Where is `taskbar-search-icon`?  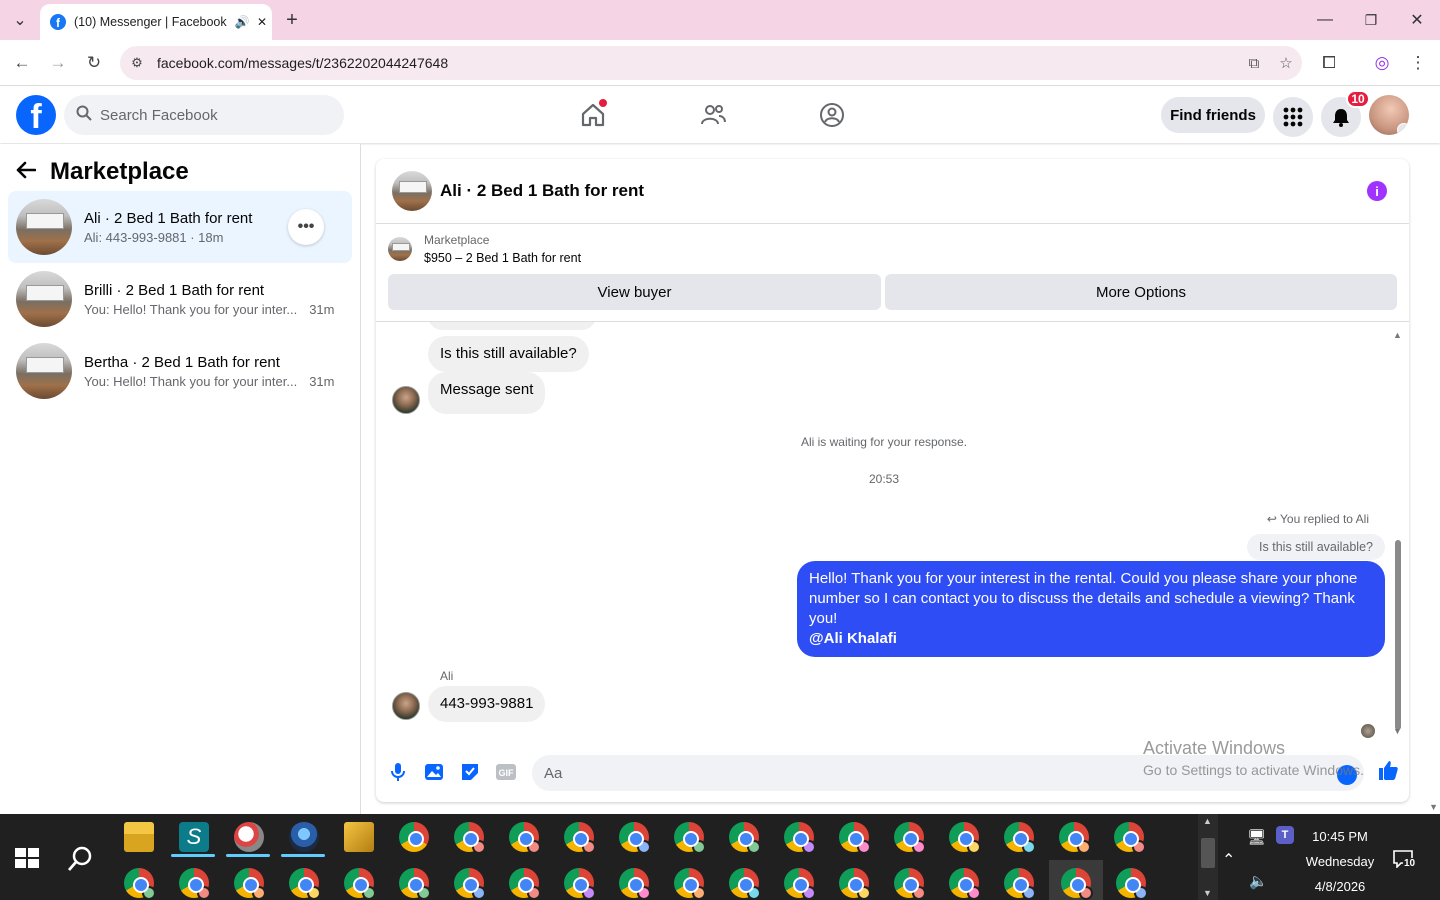 taskbar-search-icon is located at coordinates (81, 859).